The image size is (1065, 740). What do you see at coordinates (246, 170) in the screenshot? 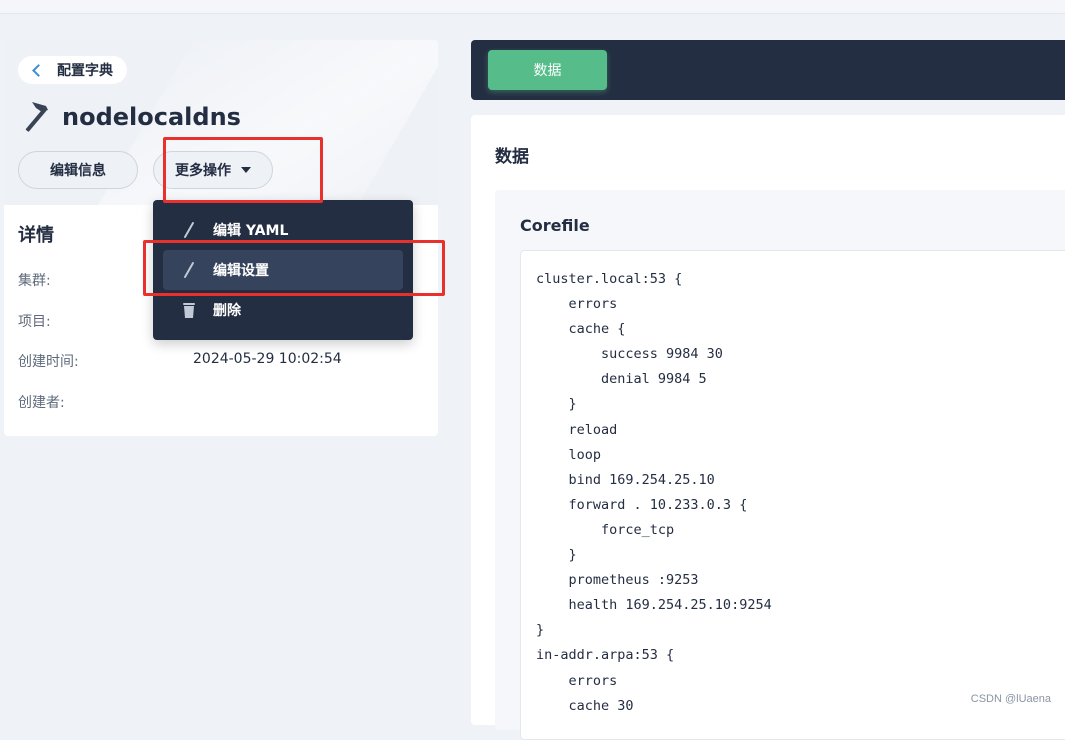
I see `caret-down-icon` at bounding box center [246, 170].